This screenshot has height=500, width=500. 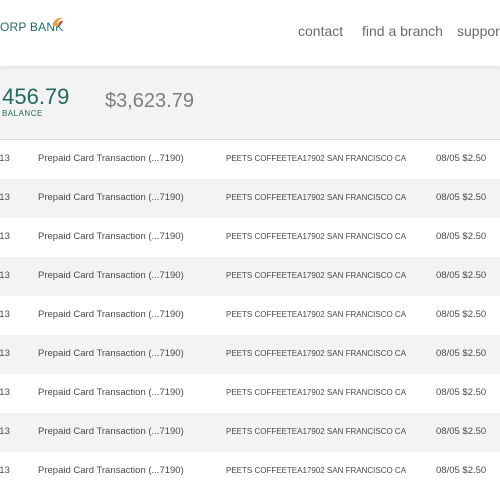 I want to click on primary-balance-amount: ,456.79, so click(x=35, y=96).